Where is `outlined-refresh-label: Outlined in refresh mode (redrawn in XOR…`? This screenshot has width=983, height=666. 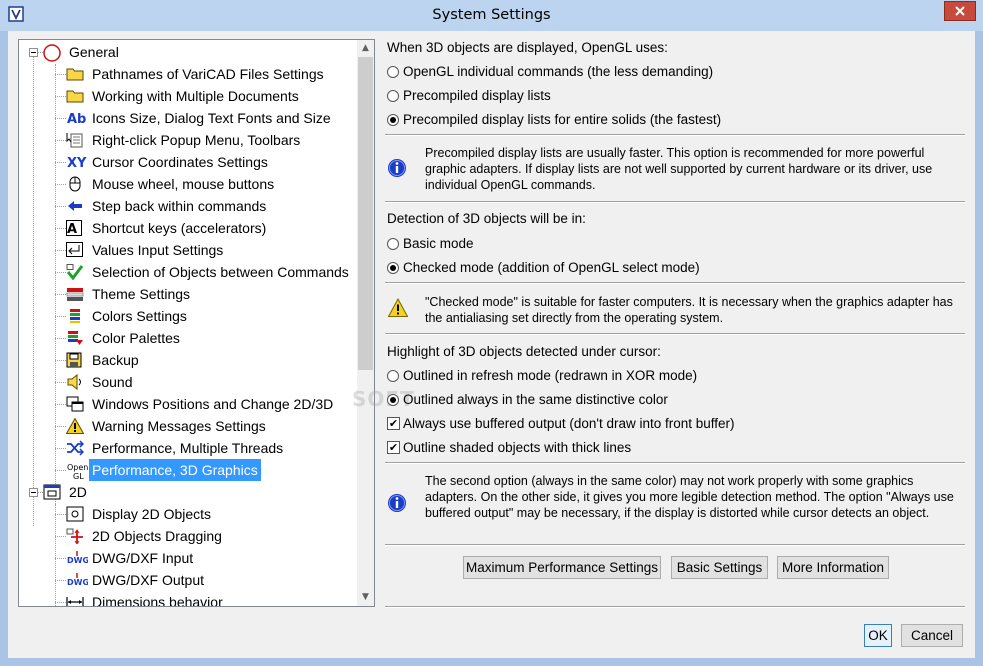
outlined-refresh-label: Outlined in refresh mode (redrawn in XOR… is located at coordinates (550, 375).